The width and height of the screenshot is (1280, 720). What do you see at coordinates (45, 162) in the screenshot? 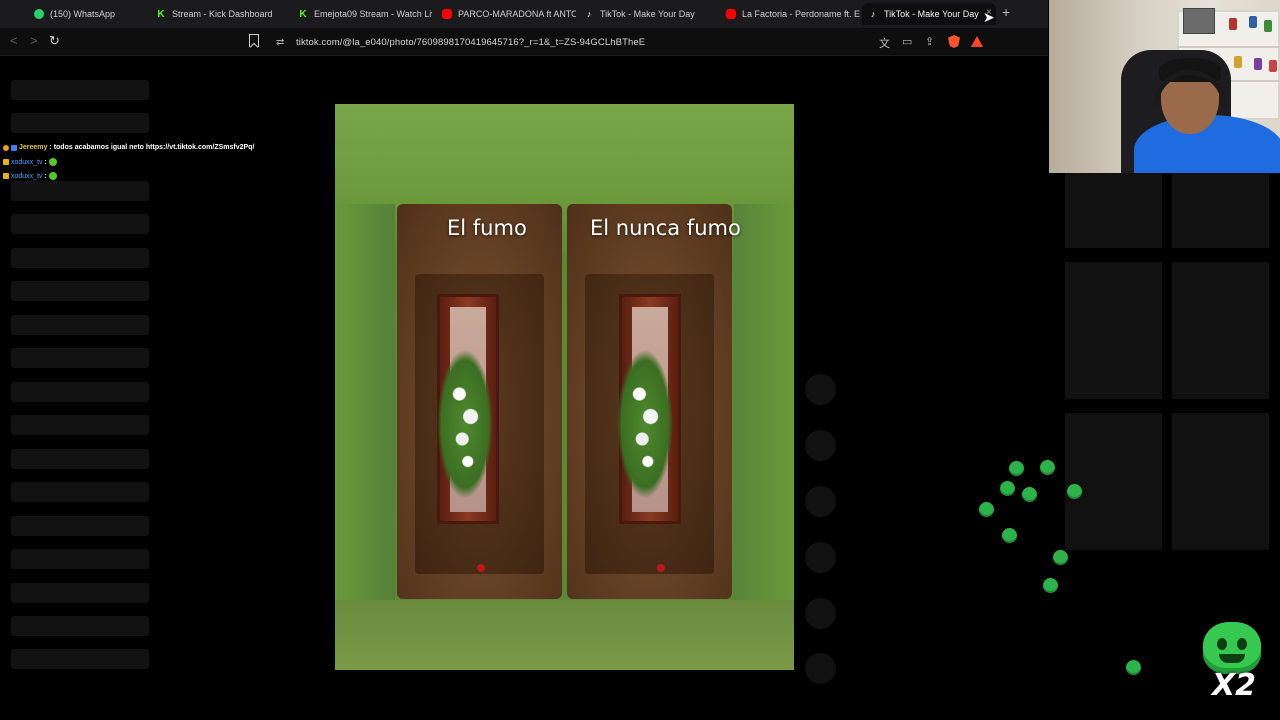
I see `chat-text: :` at bounding box center [45, 162].